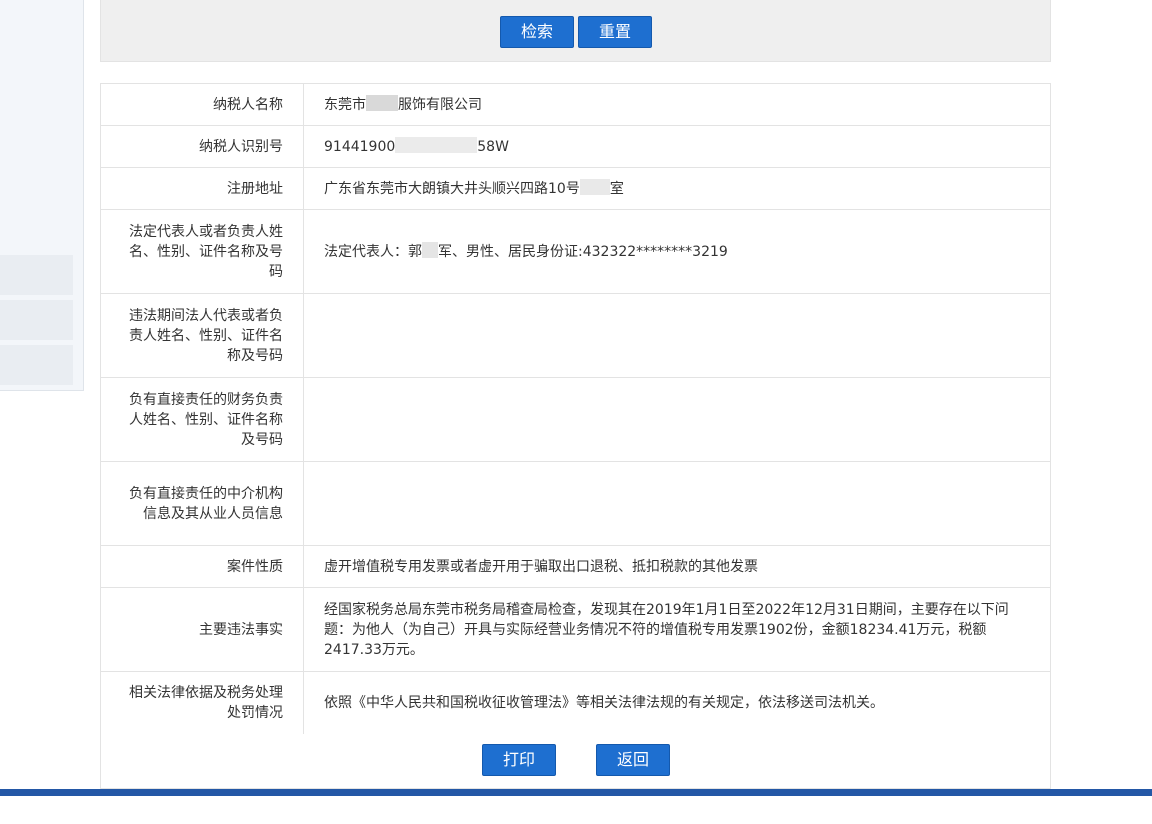 The height and width of the screenshot is (824, 1152). What do you see at coordinates (677, 146) in the screenshot?
I see `taxpayer-id-value: 91441900 58W` at bounding box center [677, 146].